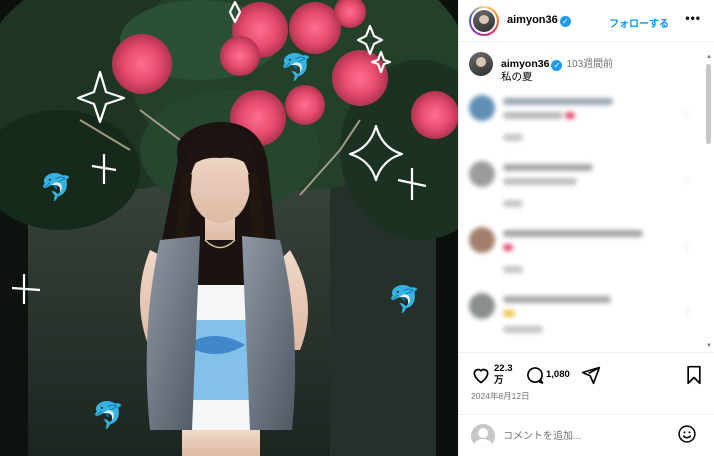 Image resolution: width=714 pixels, height=456 pixels. I want to click on caption-text: 私の夏, so click(517, 77).